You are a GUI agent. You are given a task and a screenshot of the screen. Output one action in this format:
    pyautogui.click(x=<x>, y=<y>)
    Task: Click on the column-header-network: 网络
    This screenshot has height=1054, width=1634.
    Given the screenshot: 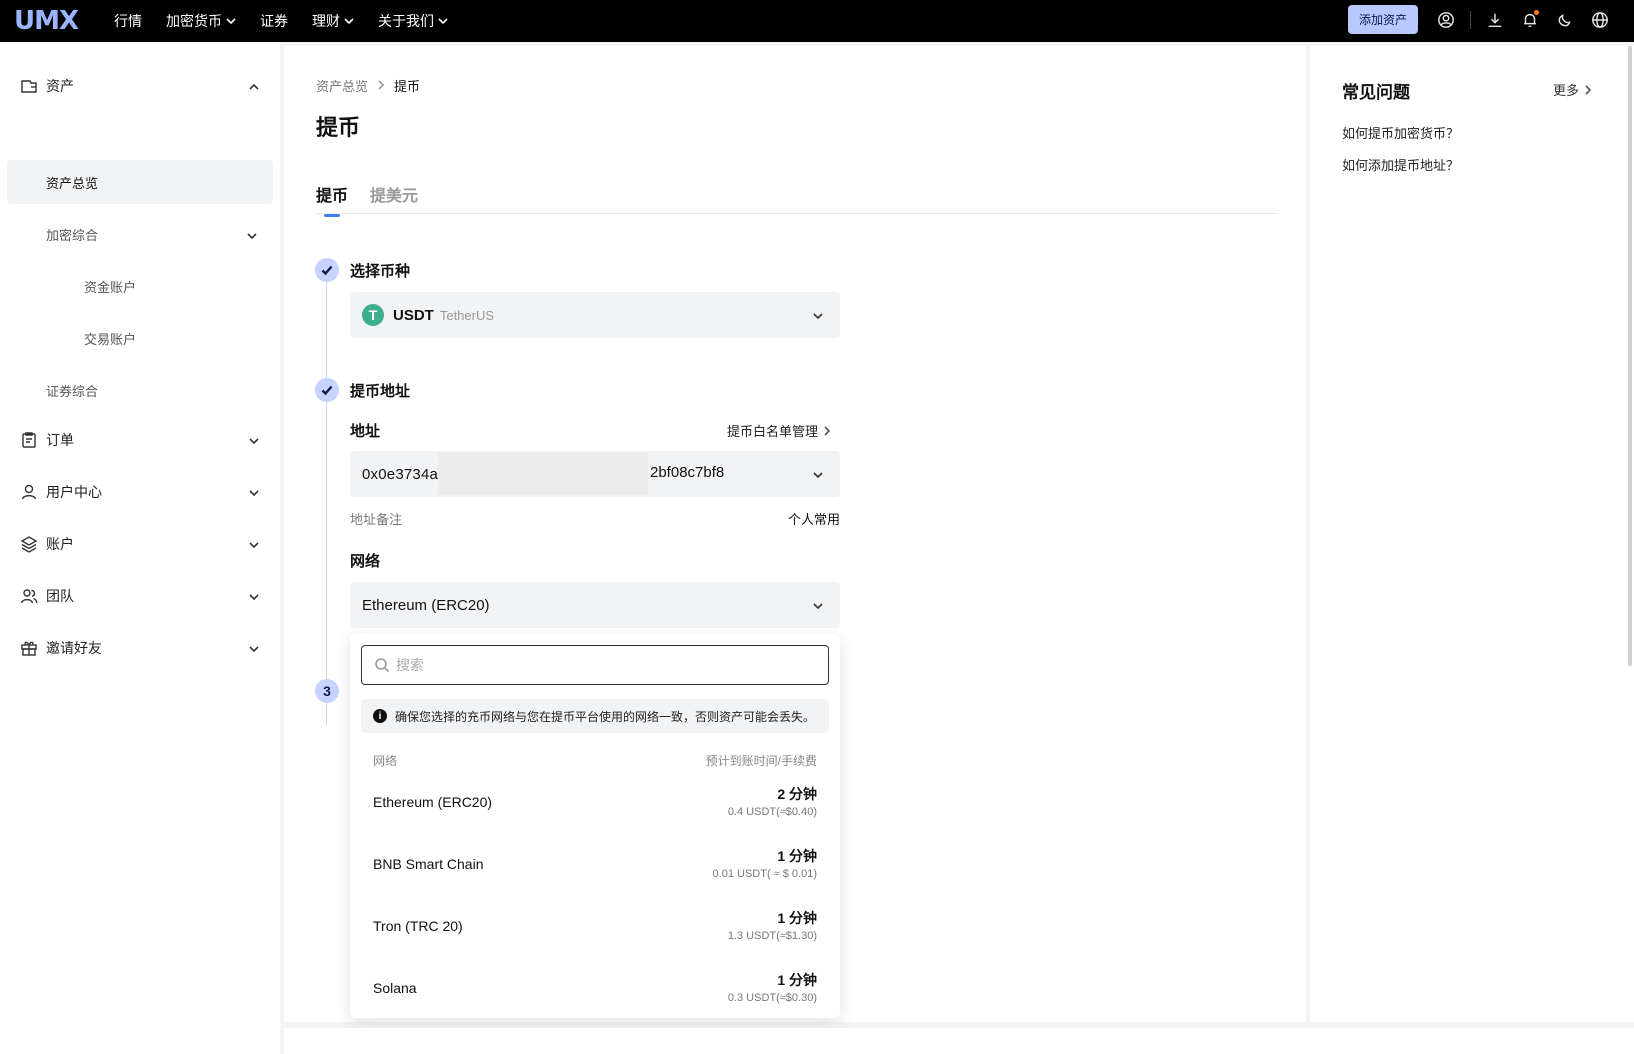 What is the action you would take?
    pyautogui.click(x=385, y=761)
    